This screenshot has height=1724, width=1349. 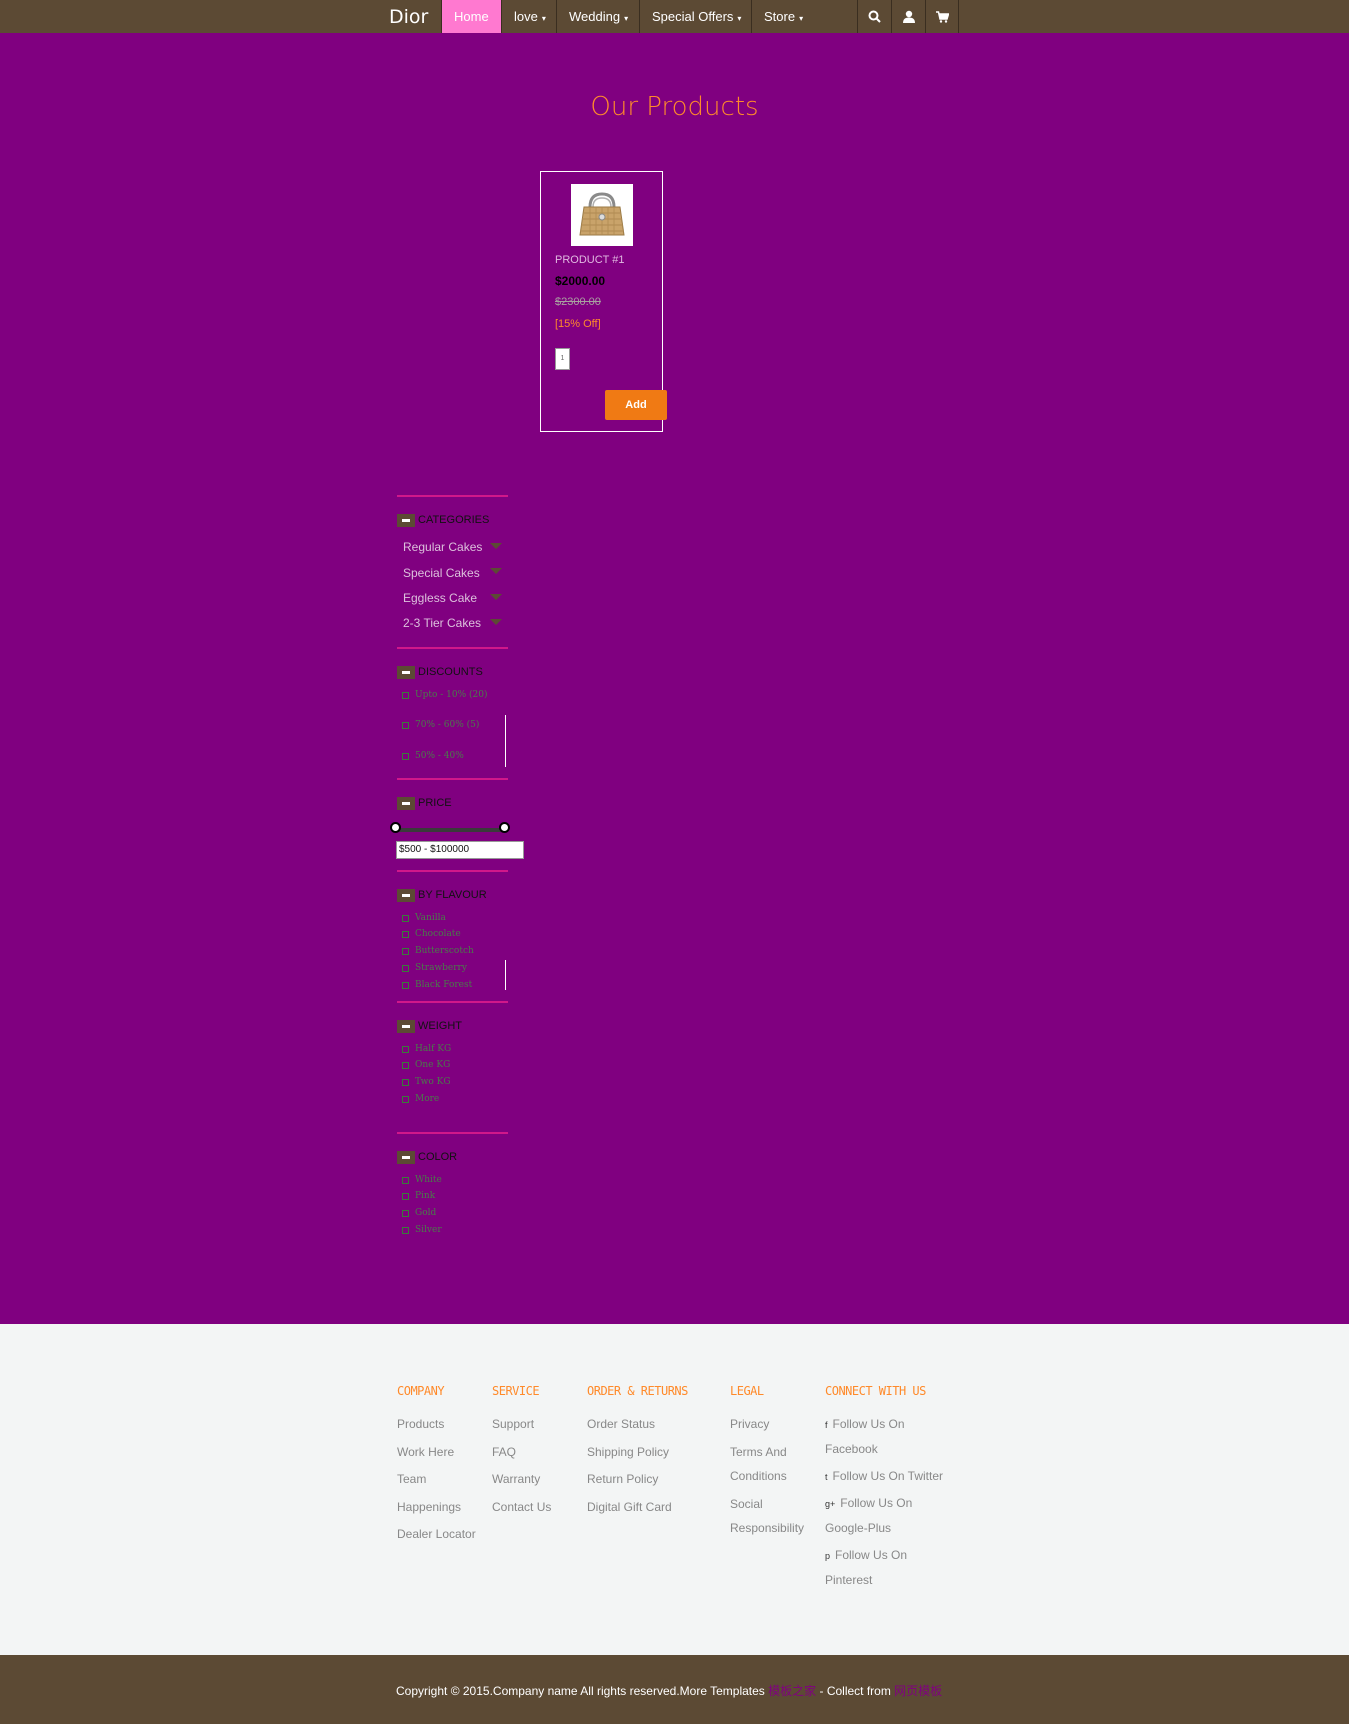 I want to click on flavour-option: Black Forest, so click(x=443, y=985).